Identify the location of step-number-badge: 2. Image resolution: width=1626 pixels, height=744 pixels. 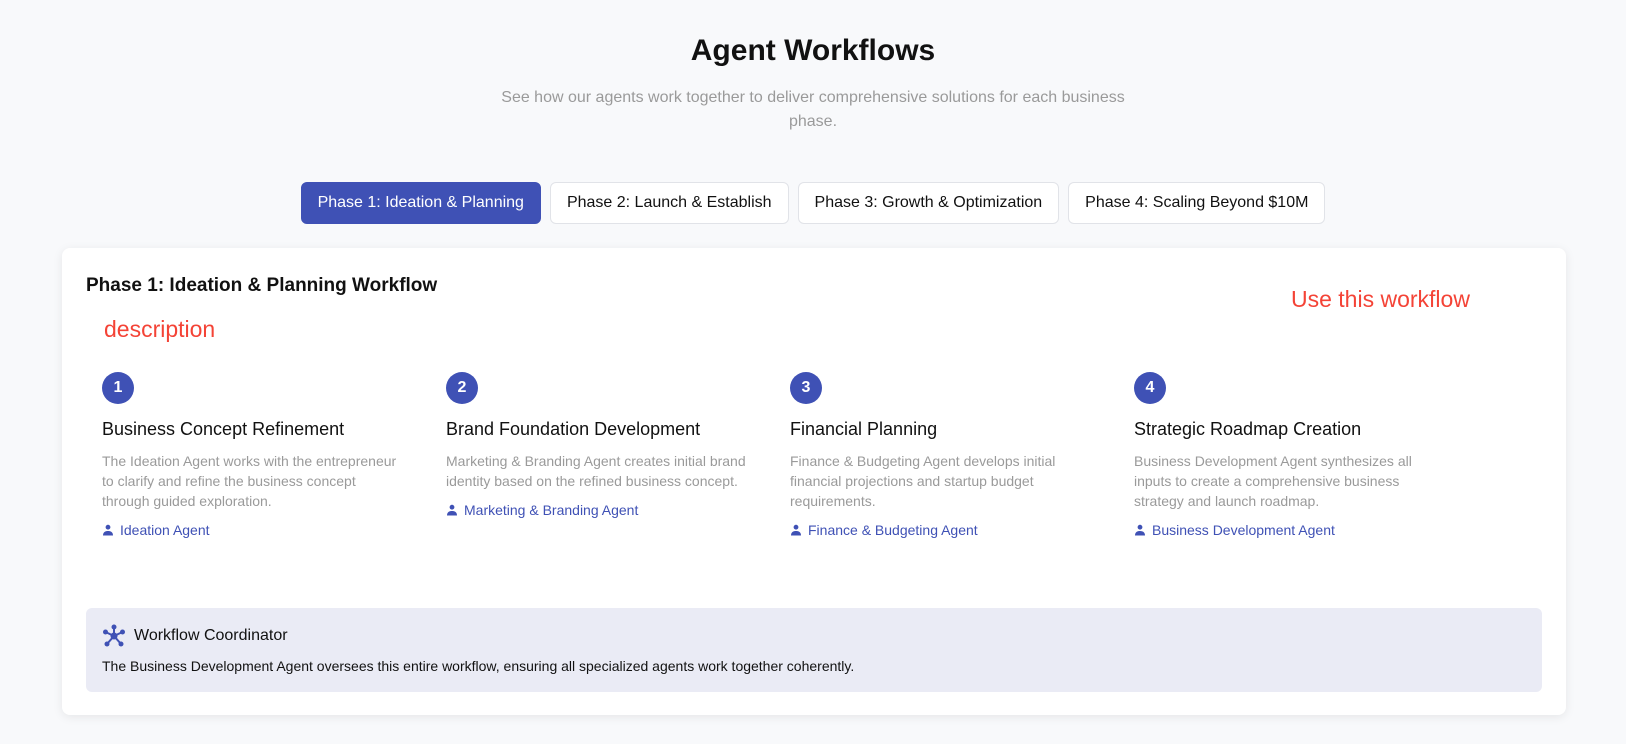
(462, 388).